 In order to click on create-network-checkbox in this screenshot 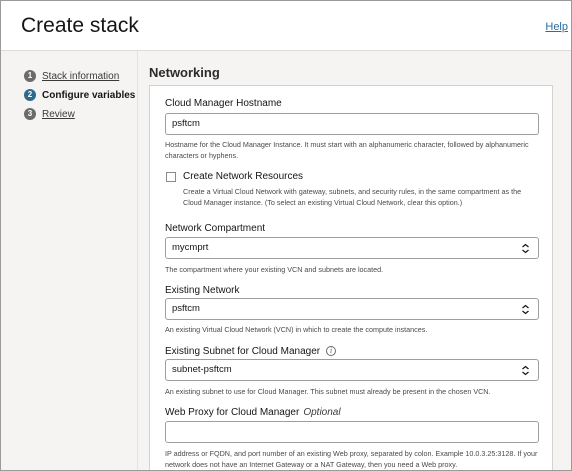, I will do `click(171, 177)`.